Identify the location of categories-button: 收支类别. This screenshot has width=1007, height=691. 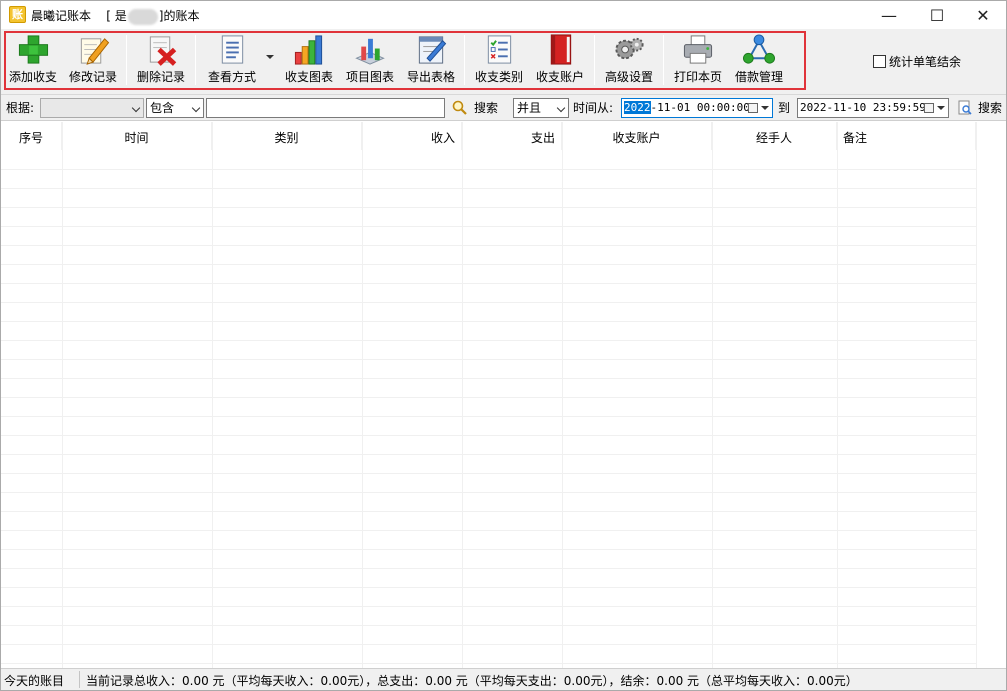
(499, 59).